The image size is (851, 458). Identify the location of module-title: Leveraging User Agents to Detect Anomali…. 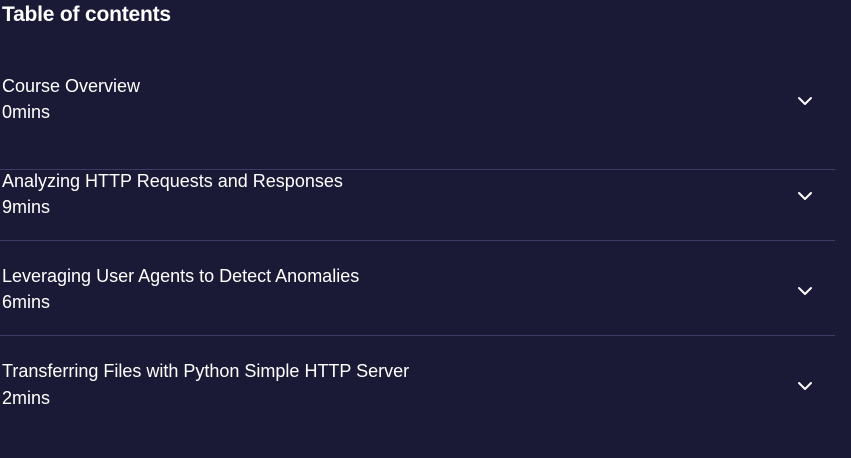
(181, 276).